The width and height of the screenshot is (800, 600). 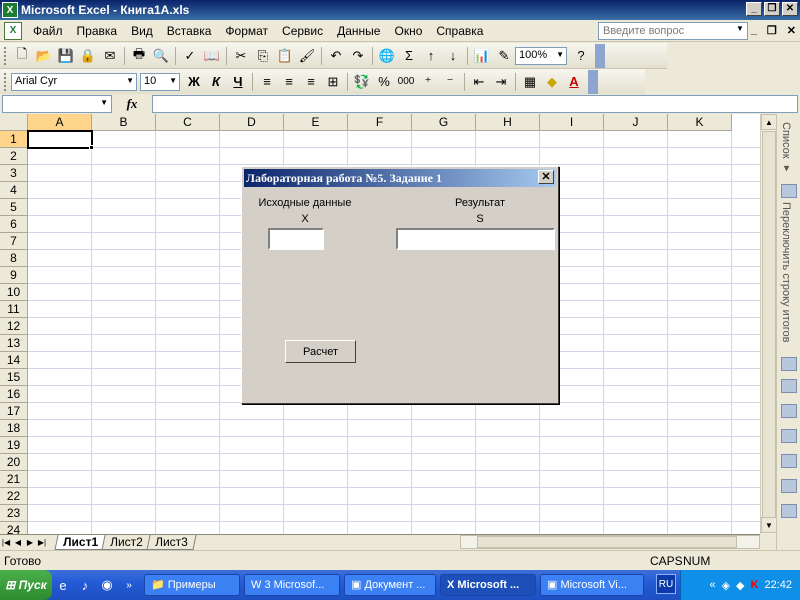 What do you see at coordinates (289, 82) in the screenshot?
I see `align-center-icon: ≡` at bounding box center [289, 82].